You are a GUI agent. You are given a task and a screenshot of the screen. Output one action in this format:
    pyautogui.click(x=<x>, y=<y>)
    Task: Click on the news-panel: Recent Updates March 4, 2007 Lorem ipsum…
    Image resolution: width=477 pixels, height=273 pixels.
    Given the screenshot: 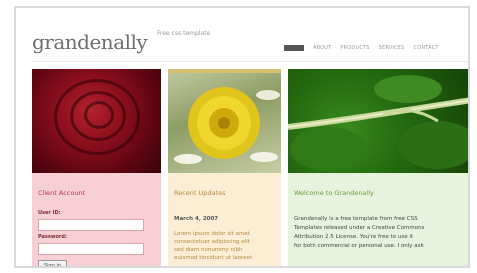 What is the action you would take?
    pyautogui.click(x=224, y=219)
    